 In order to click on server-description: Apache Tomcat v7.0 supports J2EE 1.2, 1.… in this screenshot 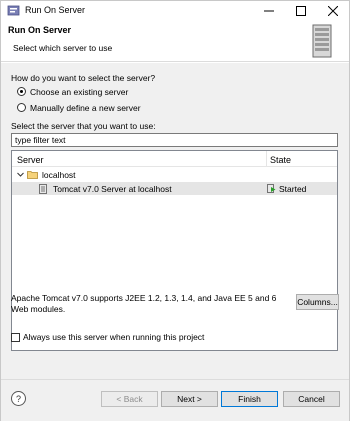, I will do `click(144, 303)`.